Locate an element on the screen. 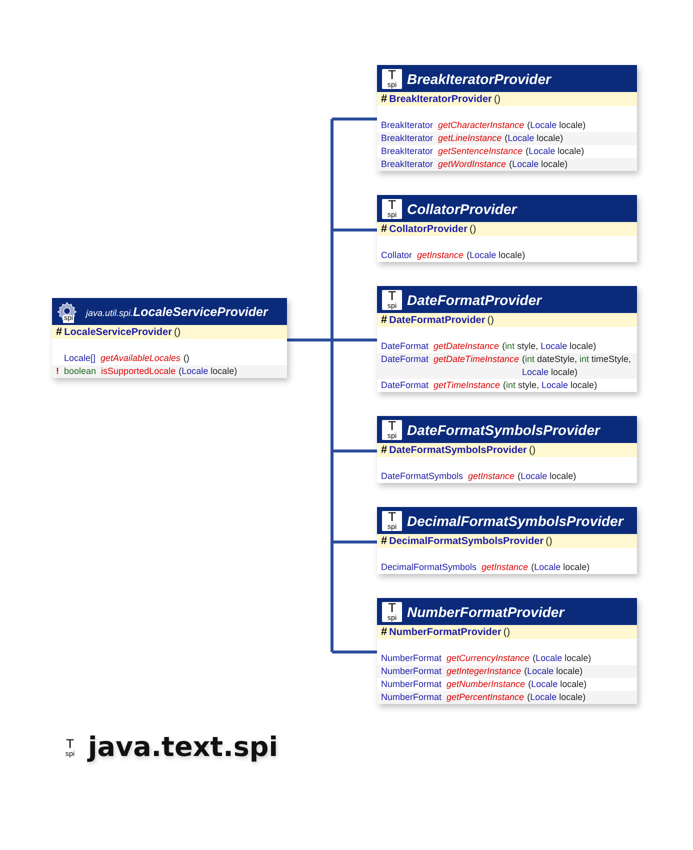 Image resolution: width=693 pixels, height=850 pixels. constructor-name: LocaleServiceProvider is located at coordinates (118, 332).